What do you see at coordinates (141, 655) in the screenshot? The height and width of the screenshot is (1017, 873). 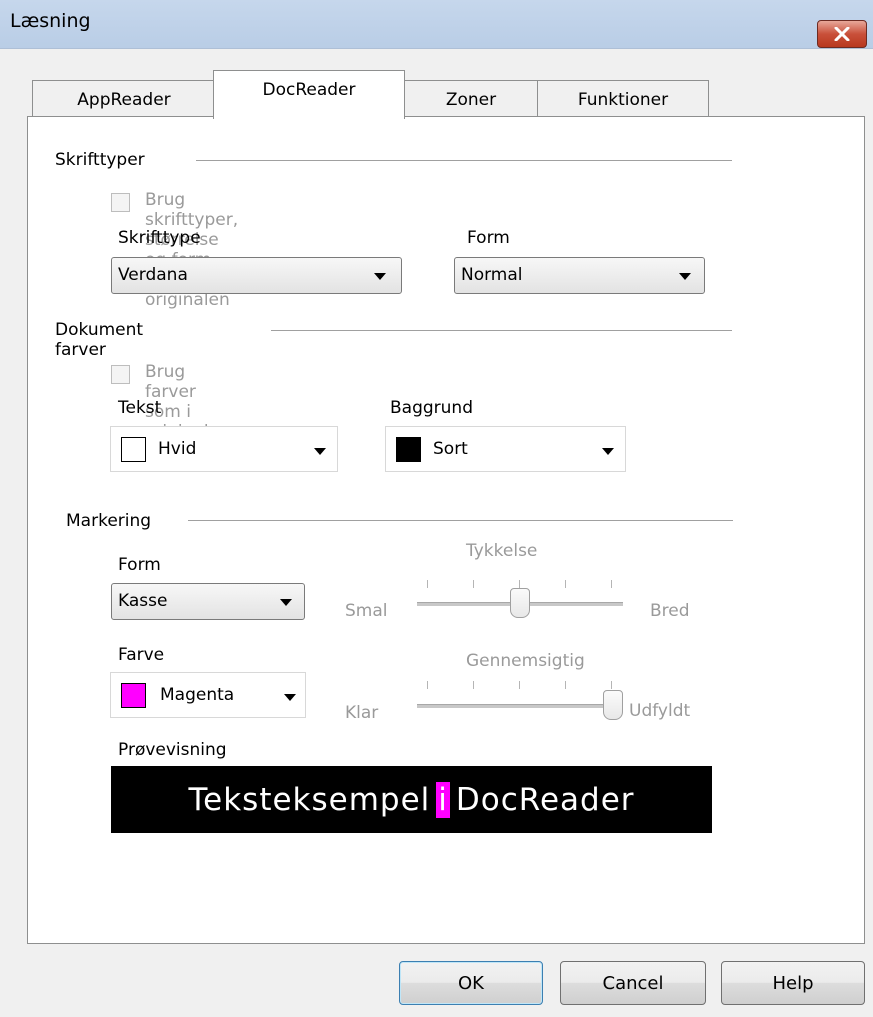 I see `highlight-color-label: Farve` at bounding box center [141, 655].